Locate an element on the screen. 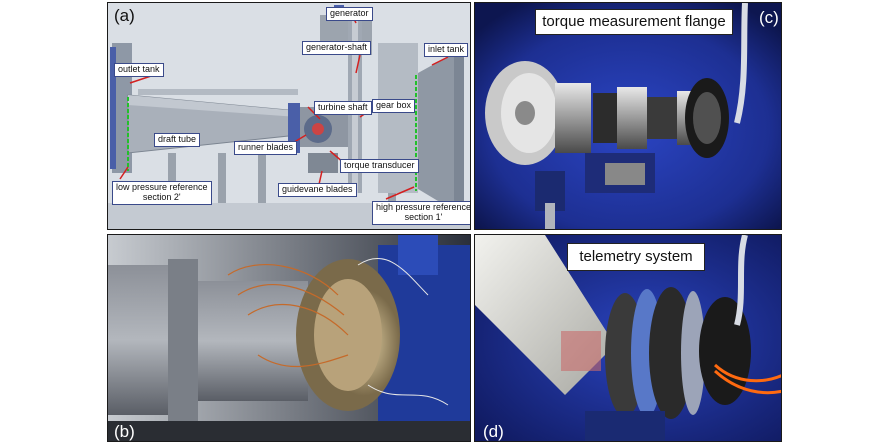  label-gear-box: gear box is located at coordinates (394, 106).